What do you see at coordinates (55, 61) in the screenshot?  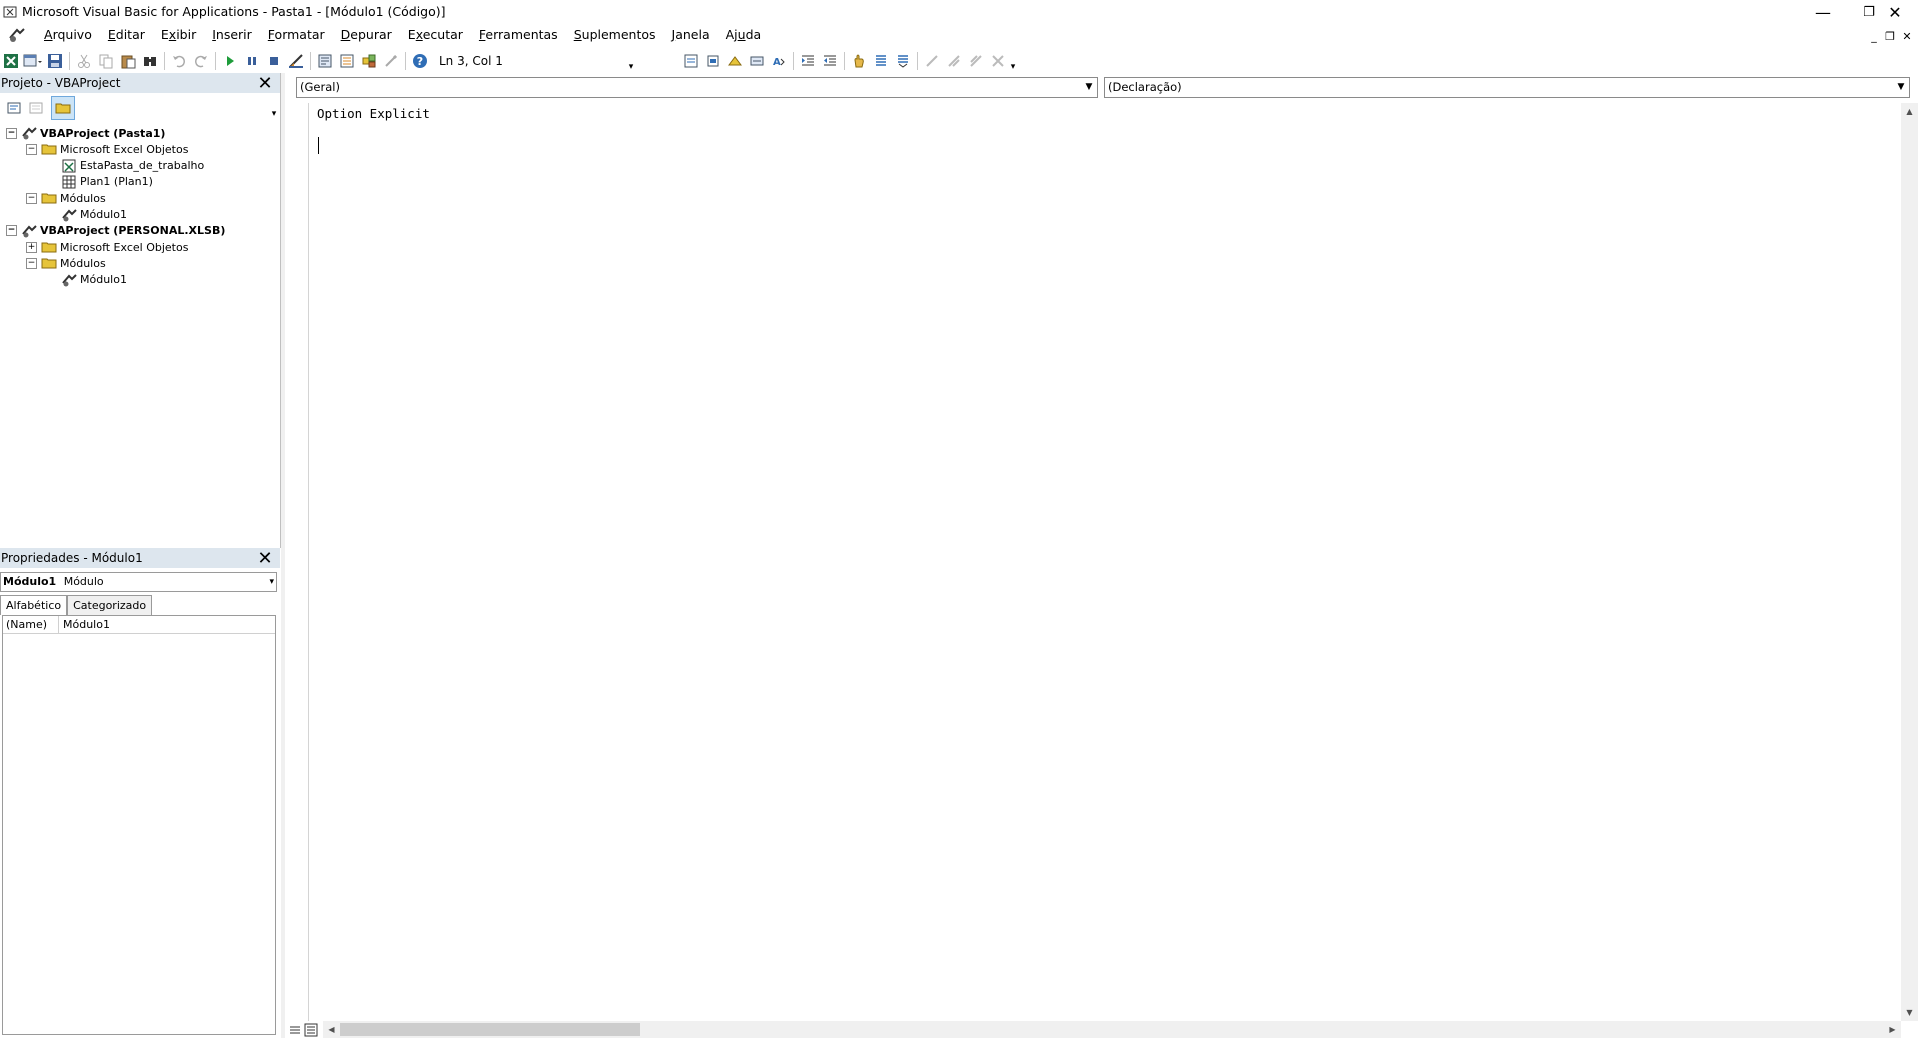 I see `save-button` at bounding box center [55, 61].